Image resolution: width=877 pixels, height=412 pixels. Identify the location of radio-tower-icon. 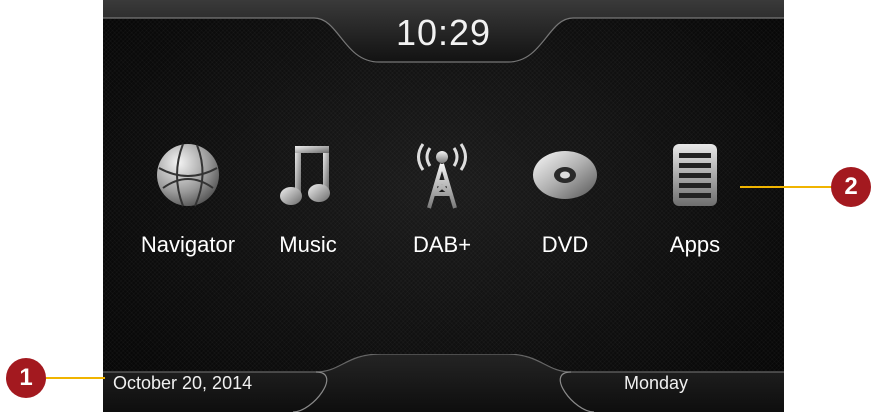
(442, 176).